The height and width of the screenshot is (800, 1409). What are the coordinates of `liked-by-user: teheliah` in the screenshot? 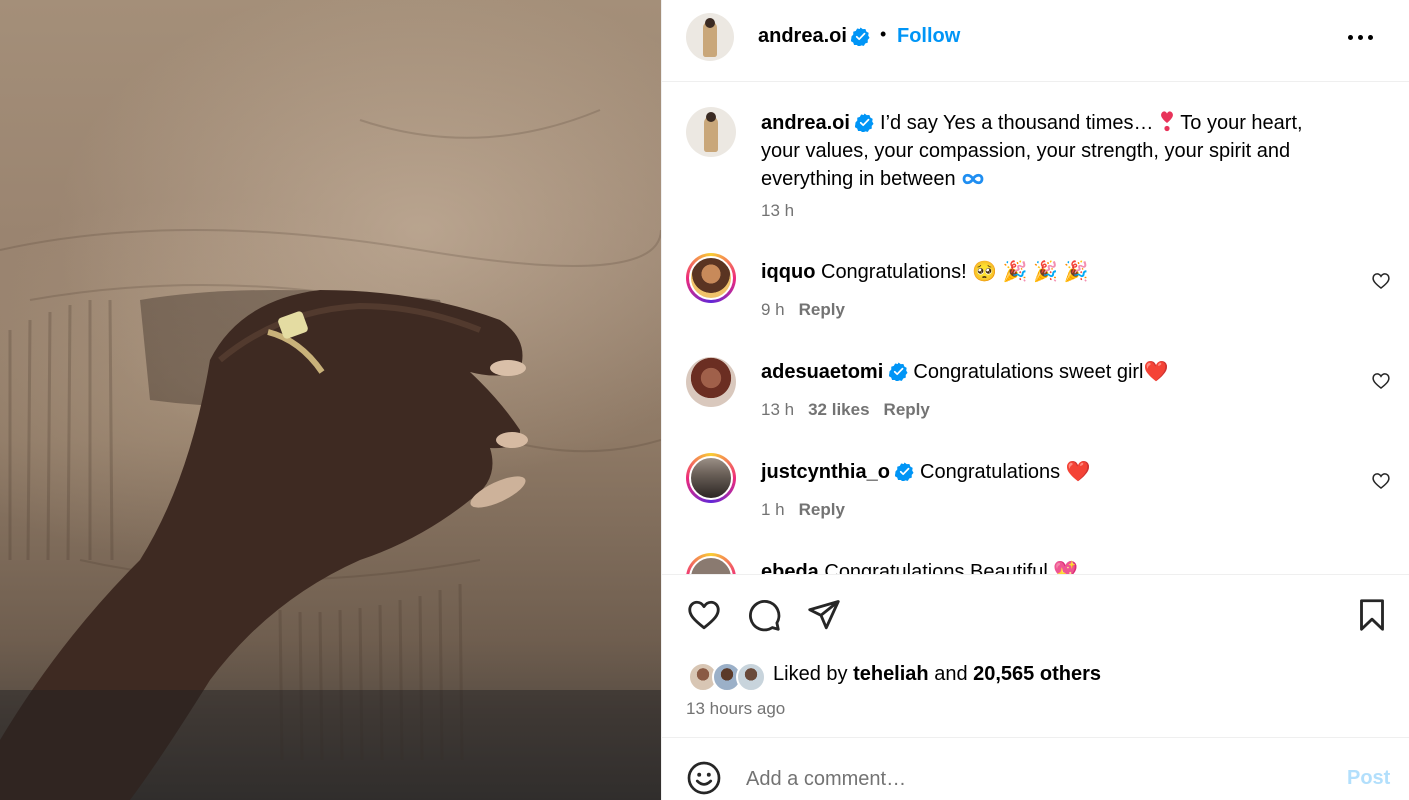 It's located at (891, 674).